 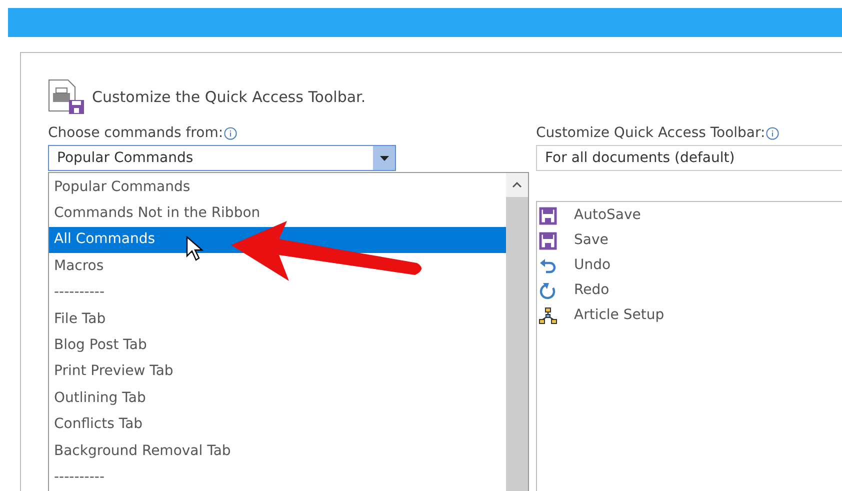 I want to click on undo-icon, so click(x=548, y=265).